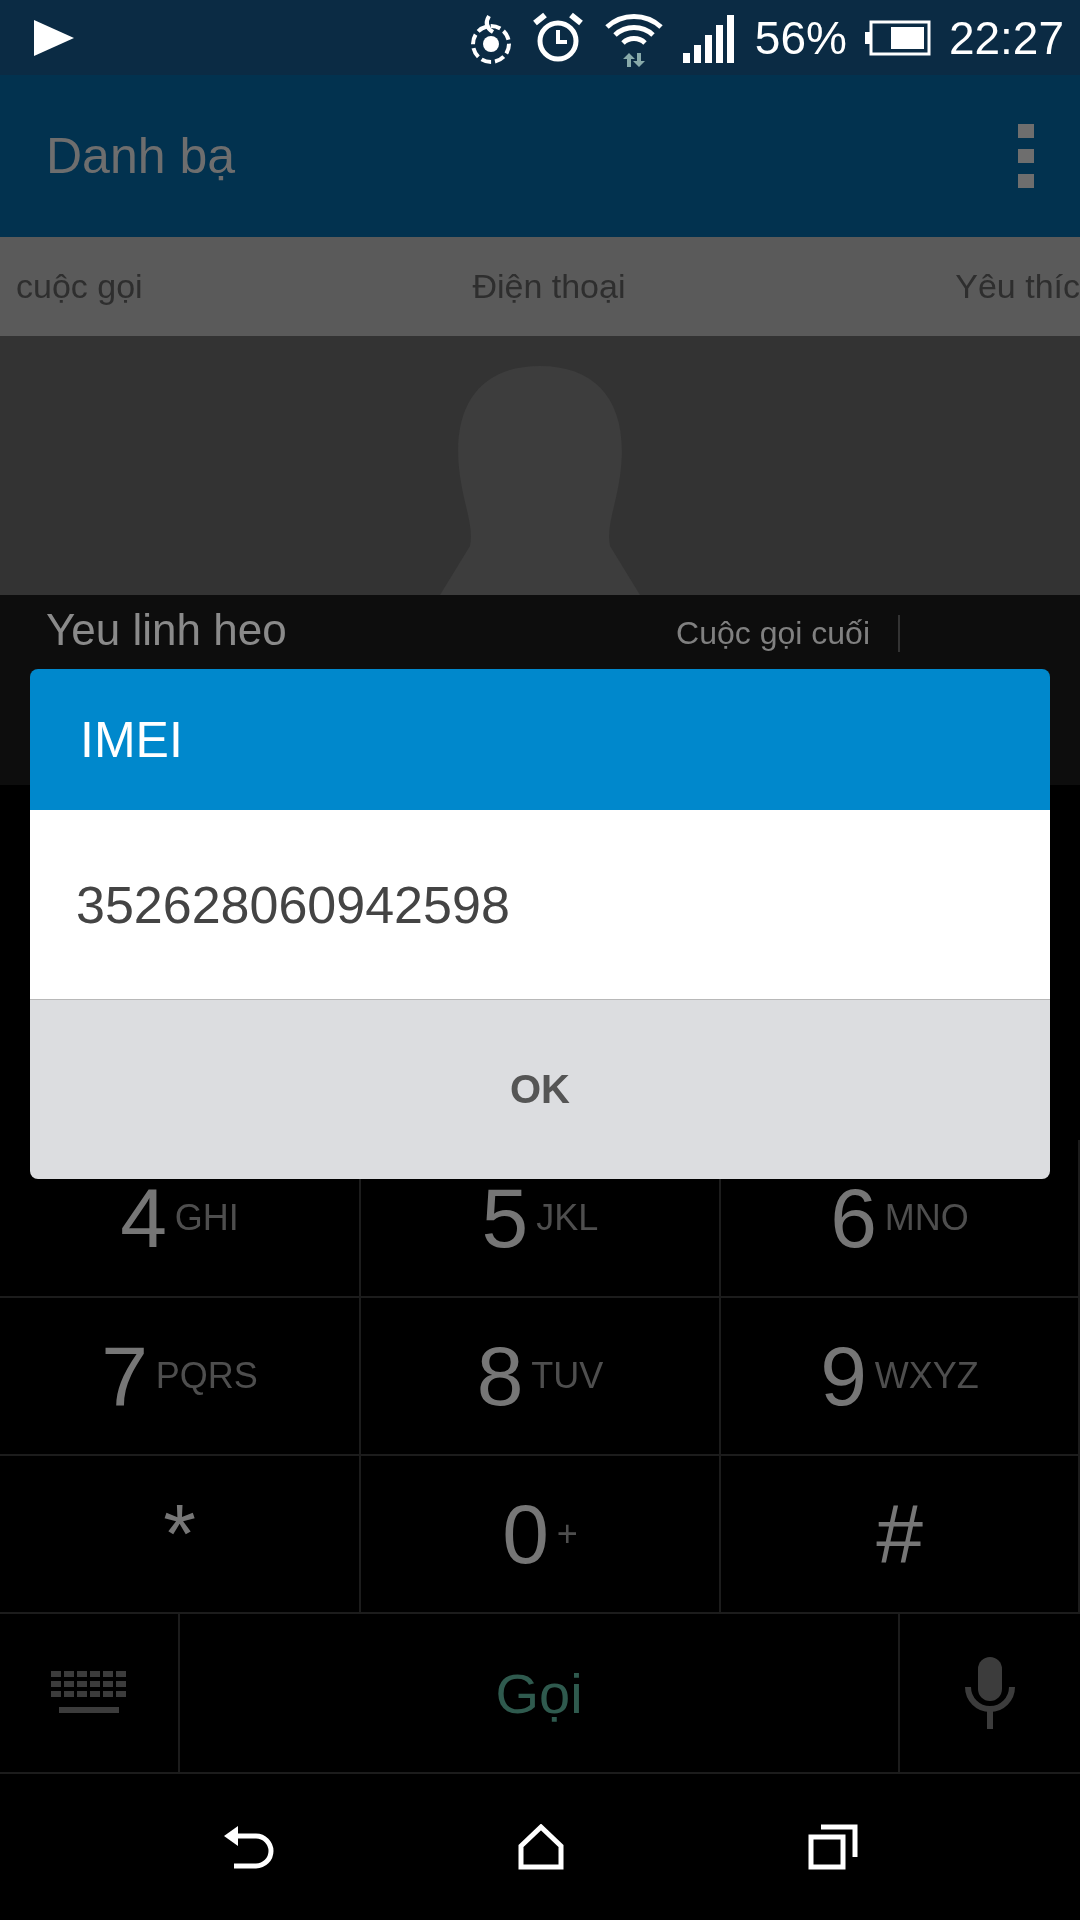 The image size is (1080, 1920). I want to click on contact-name: Yeu linh heo, so click(166, 630).